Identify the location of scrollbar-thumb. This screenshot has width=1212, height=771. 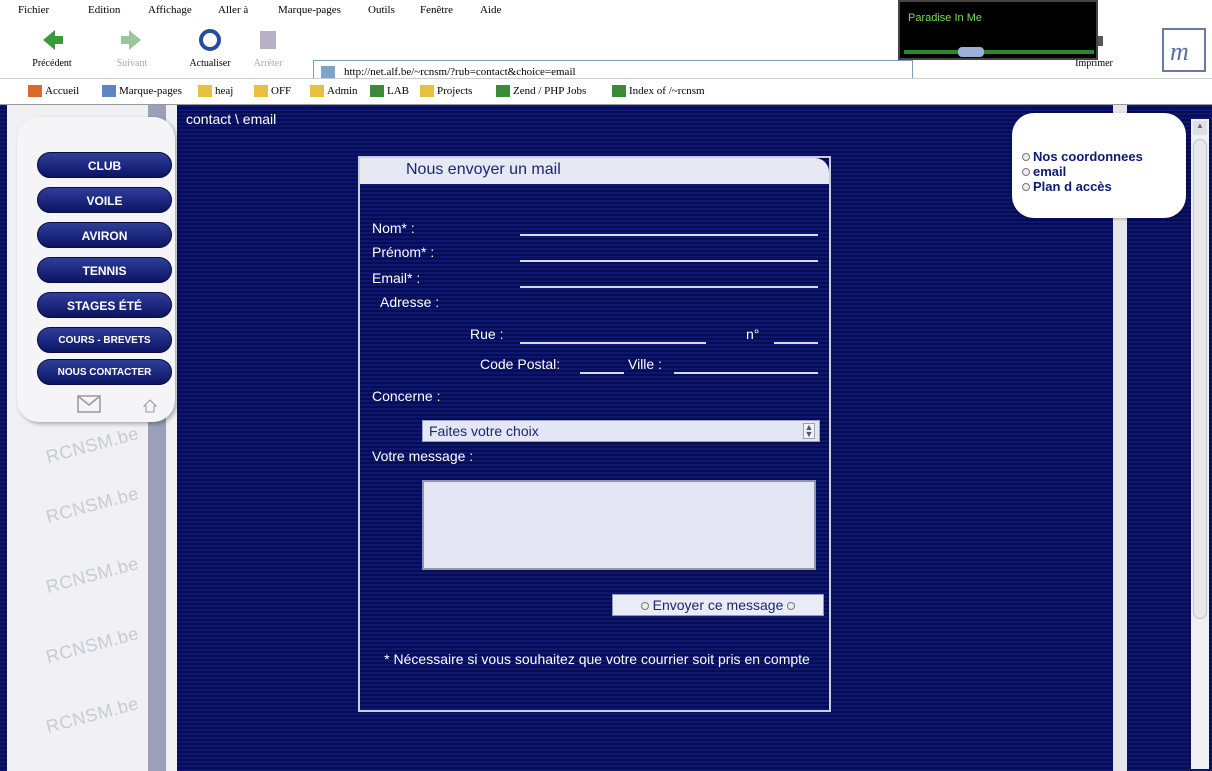
(1200, 379).